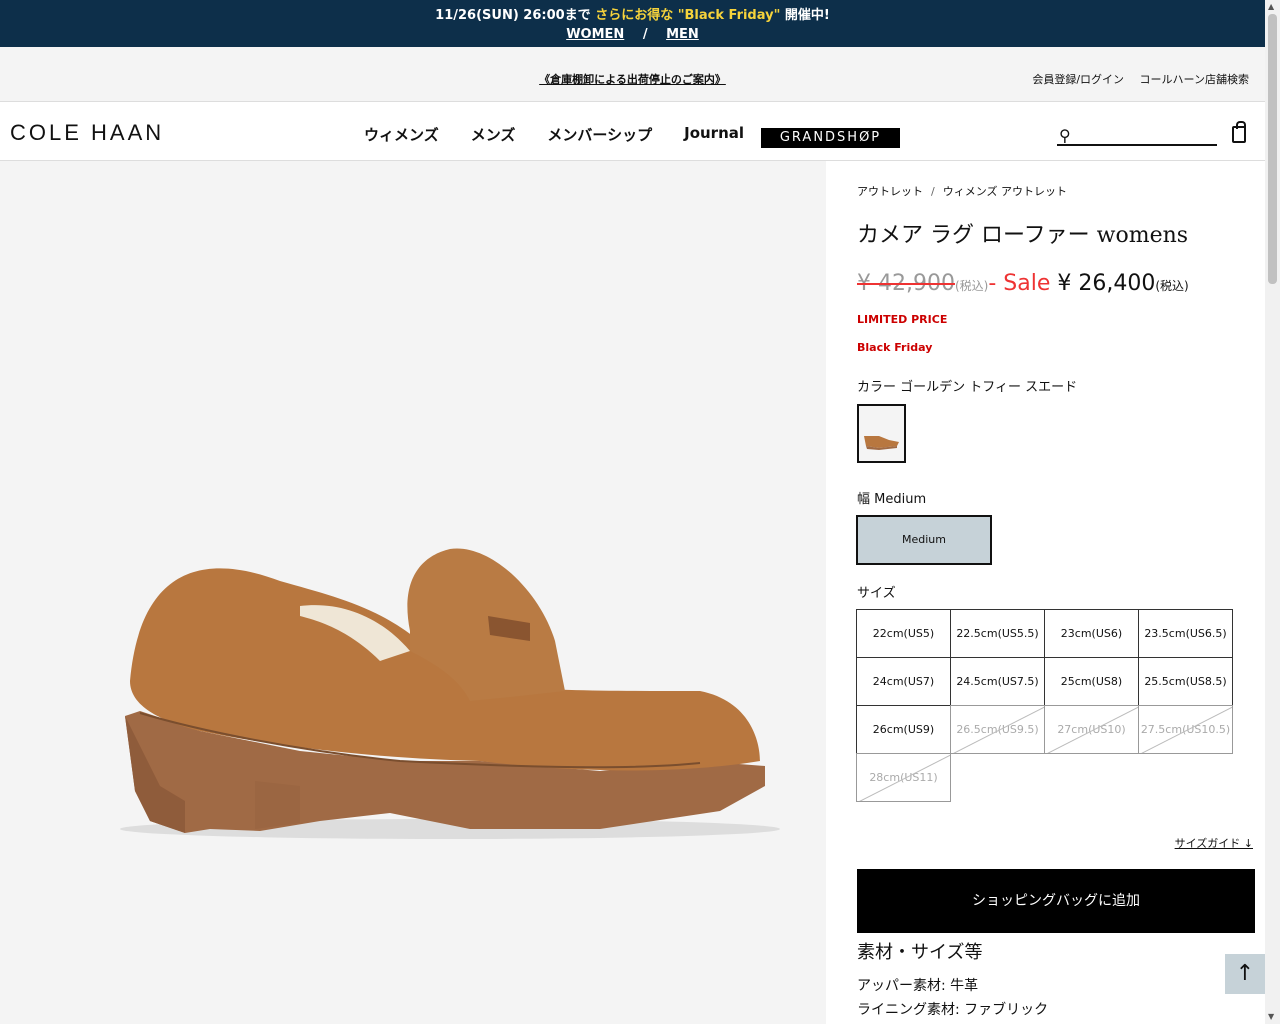 The width and height of the screenshot is (1280, 1028). Describe the element at coordinates (1214, 843) in the screenshot. I see `size-guide-link: サイズガイド ↓` at that location.